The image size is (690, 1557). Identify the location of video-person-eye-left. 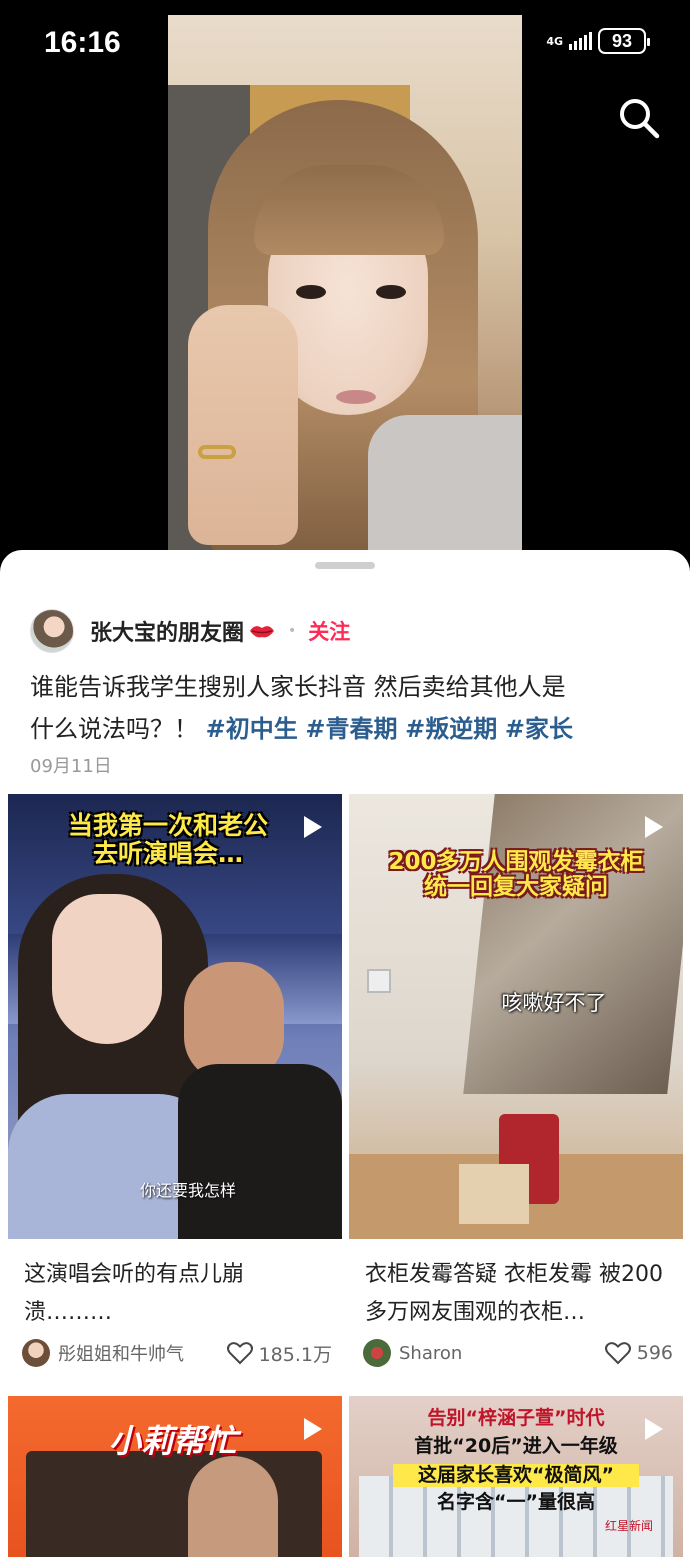
(311, 292).